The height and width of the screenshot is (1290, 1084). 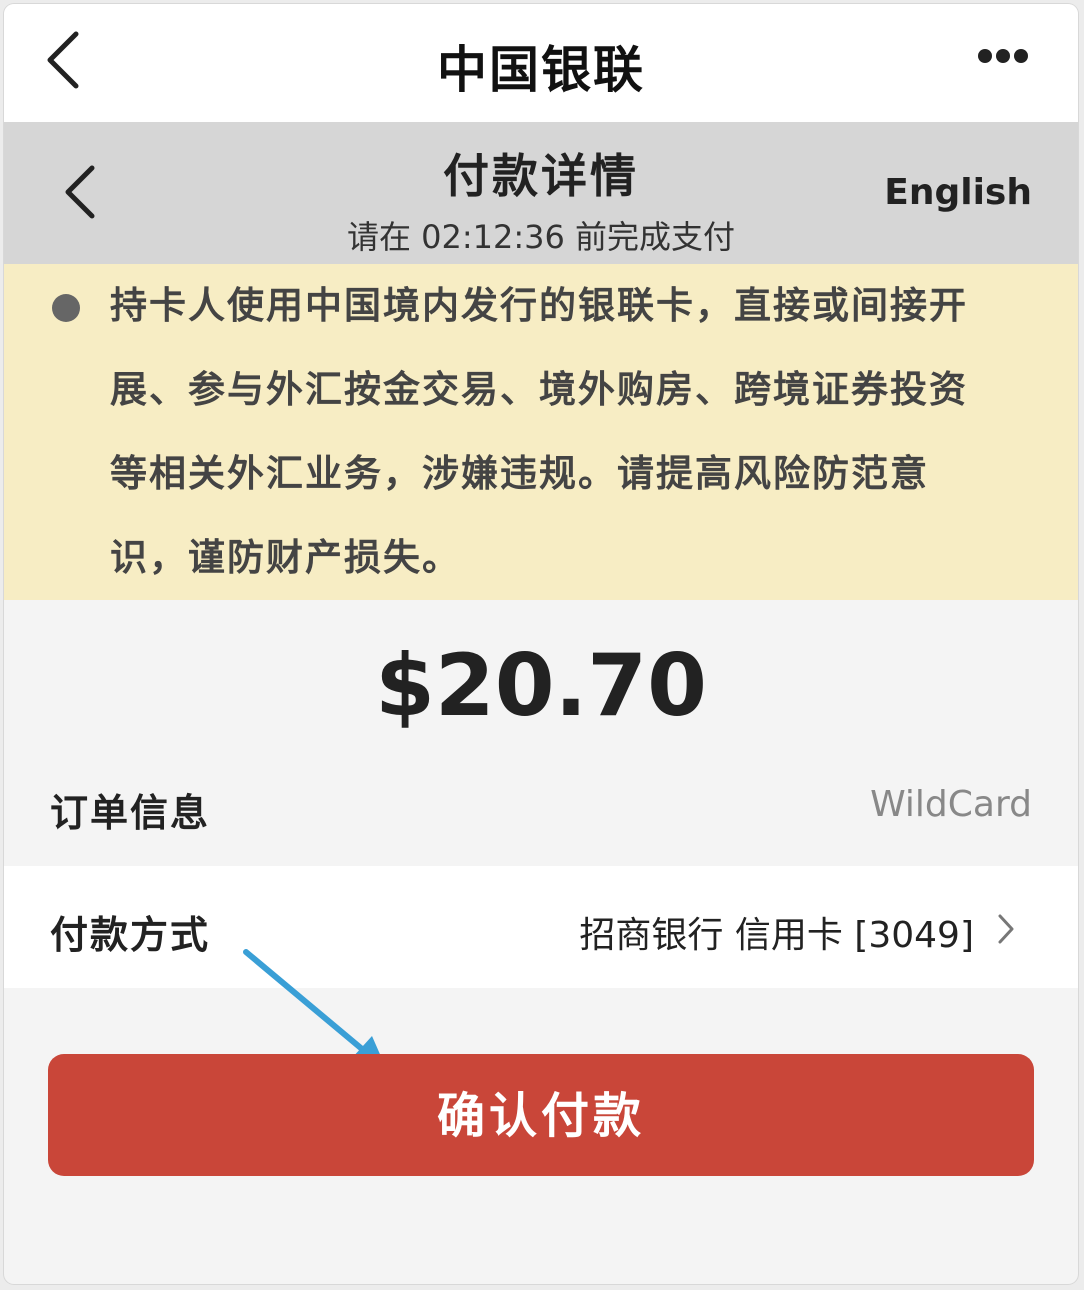 I want to click on bullet-icon, so click(x=66, y=308).